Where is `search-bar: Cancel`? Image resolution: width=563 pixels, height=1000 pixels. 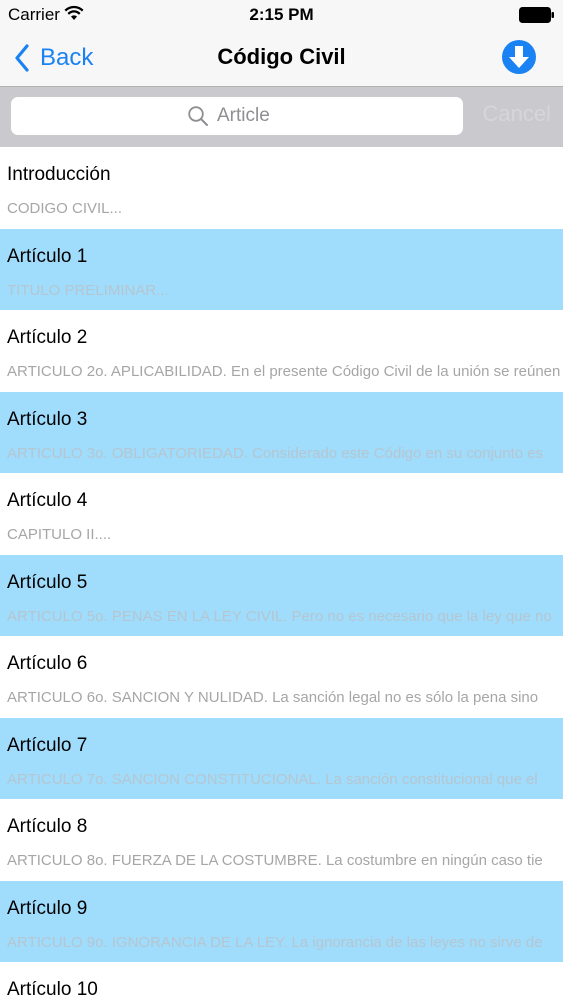
search-bar: Cancel is located at coordinates (281, 117).